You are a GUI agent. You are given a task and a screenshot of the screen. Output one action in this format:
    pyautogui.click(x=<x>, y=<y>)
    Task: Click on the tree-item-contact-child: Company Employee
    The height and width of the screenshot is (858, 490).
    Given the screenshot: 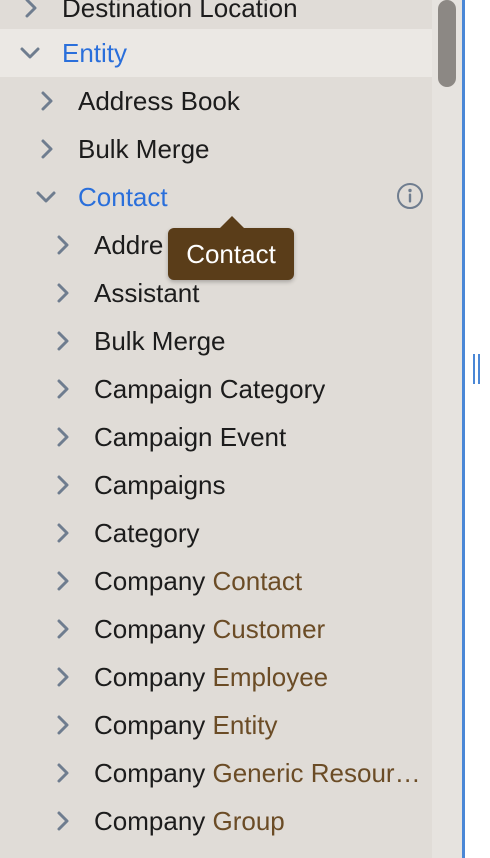 What is the action you would take?
    pyautogui.click(x=216, y=677)
    